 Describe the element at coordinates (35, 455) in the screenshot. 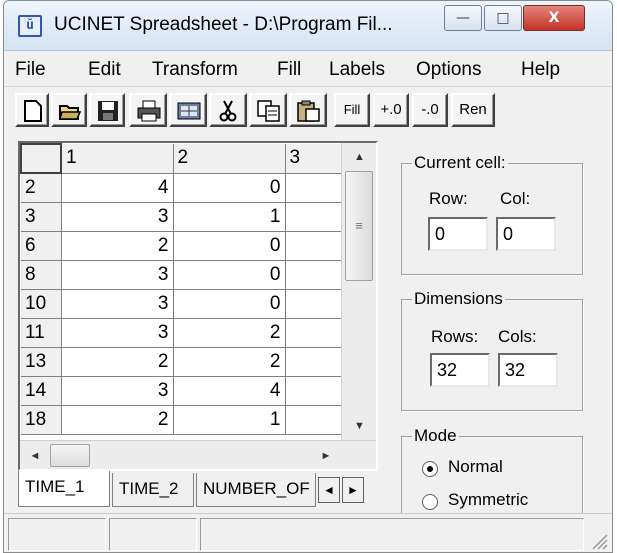

I see `scroll-left-arrow-icon: ◄` at that location.